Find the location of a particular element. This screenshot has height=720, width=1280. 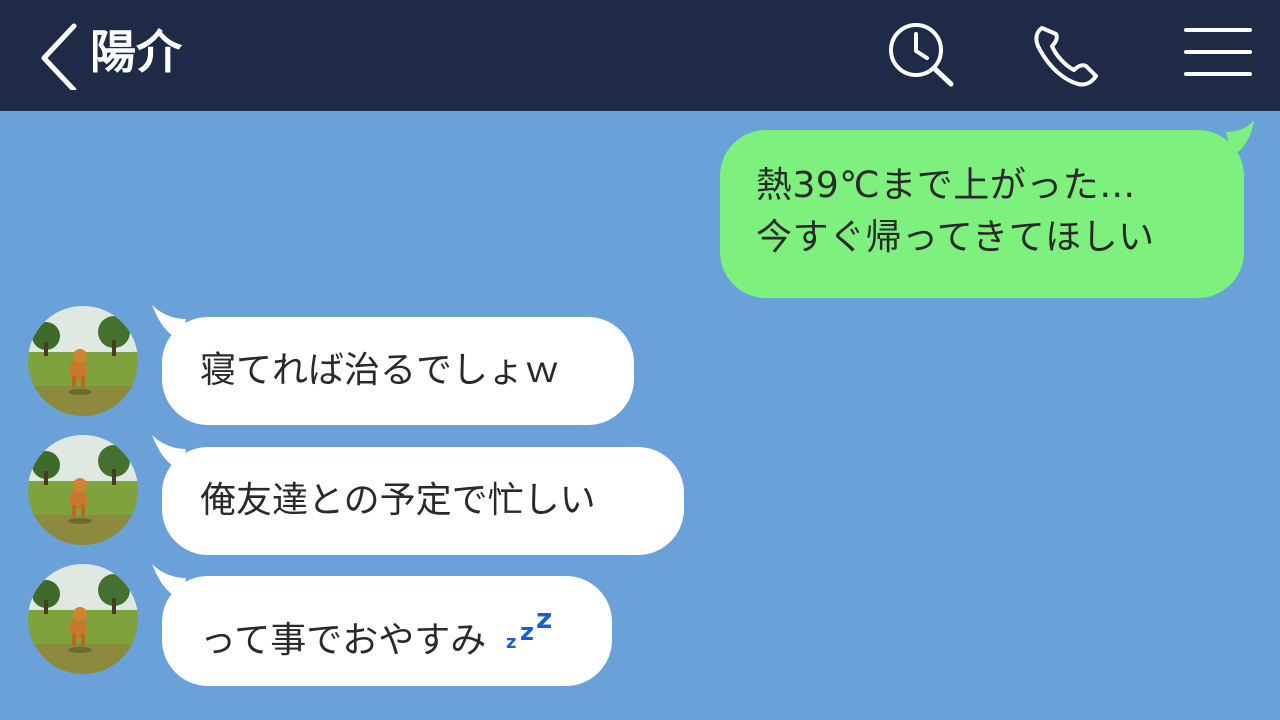

menu-button is located at coordinates (1218, 52).